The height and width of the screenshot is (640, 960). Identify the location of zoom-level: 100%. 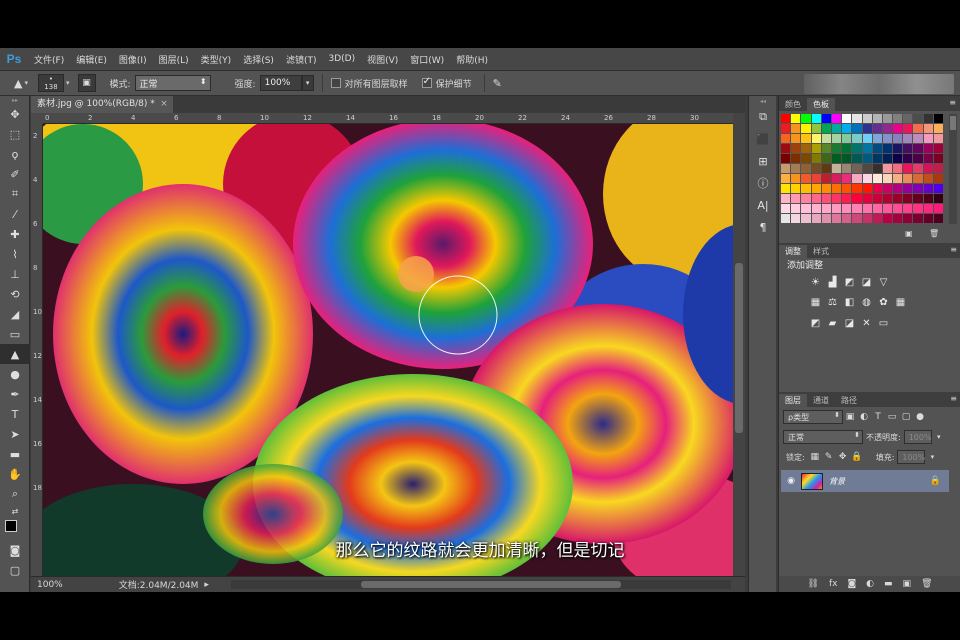
(50, 585).